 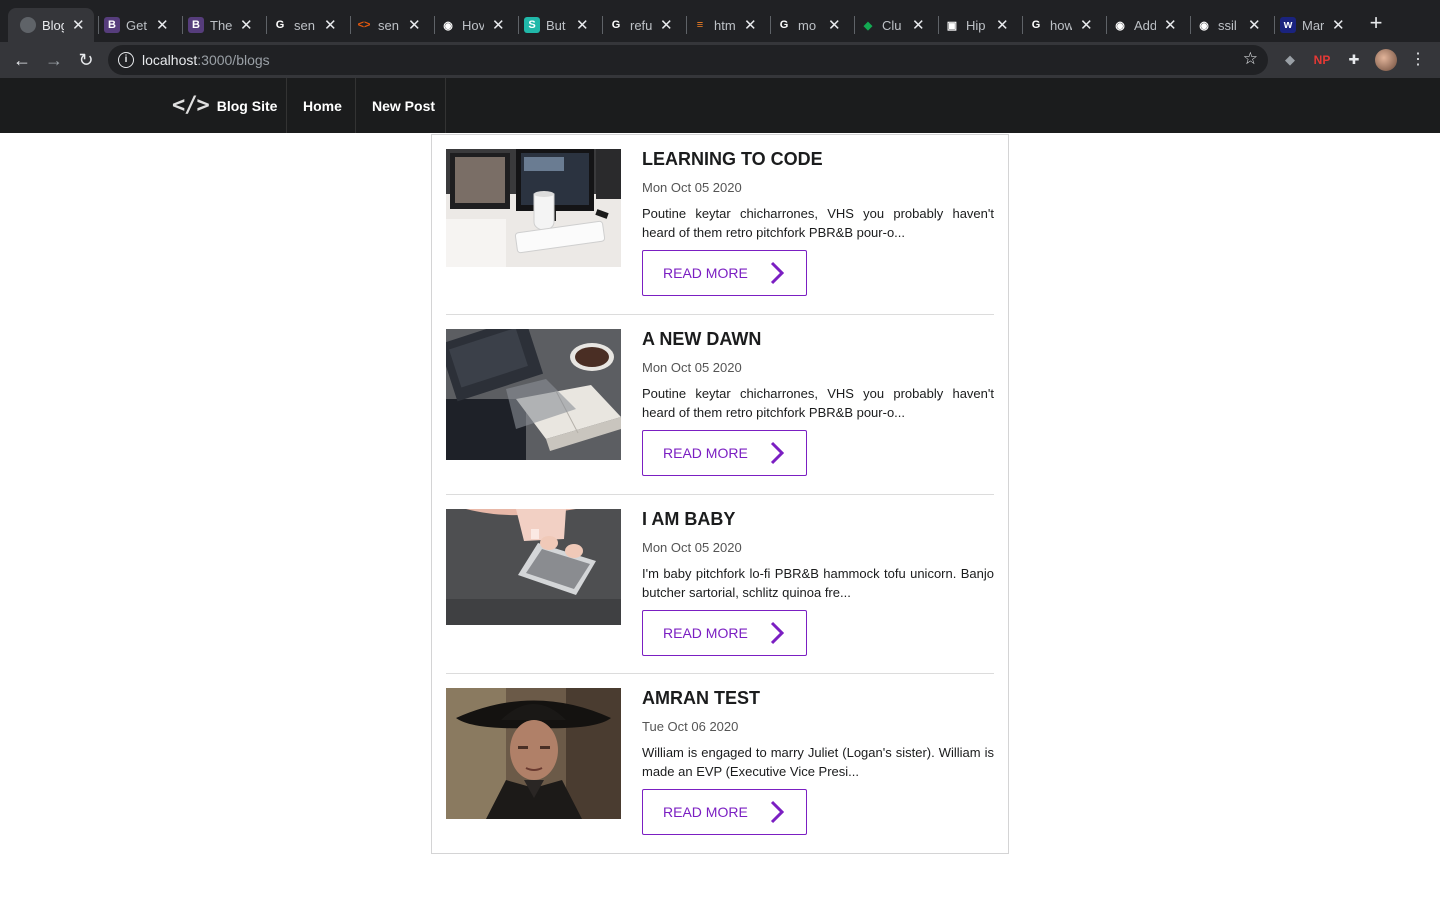 I want to click on extensions-puzzle-icon: ✚, so click(x=1354, y=60).